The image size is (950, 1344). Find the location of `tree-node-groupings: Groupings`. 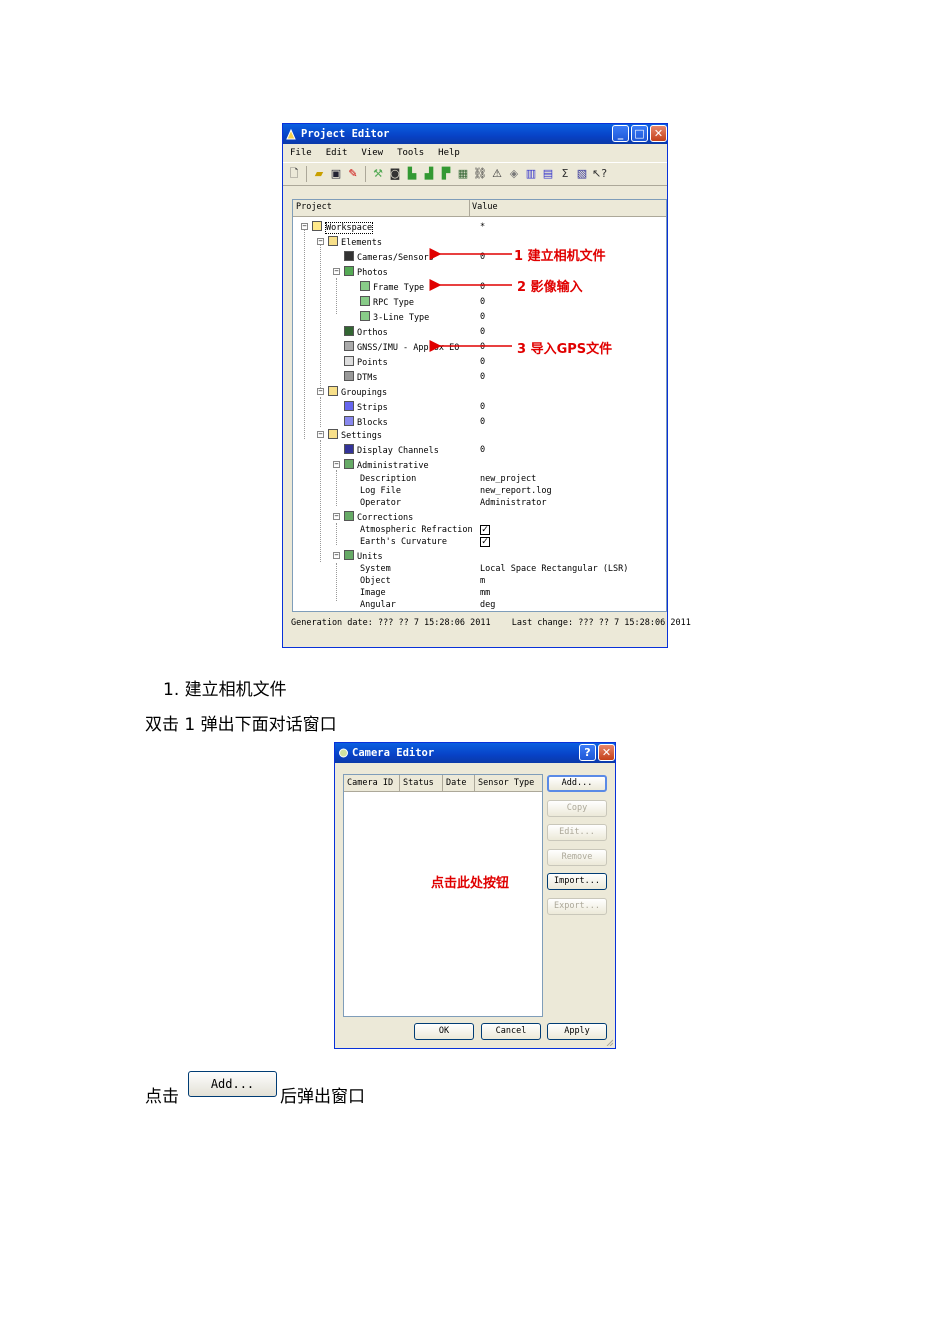

tree-node-groupings: Groupings is located at coordinates (357, 392).